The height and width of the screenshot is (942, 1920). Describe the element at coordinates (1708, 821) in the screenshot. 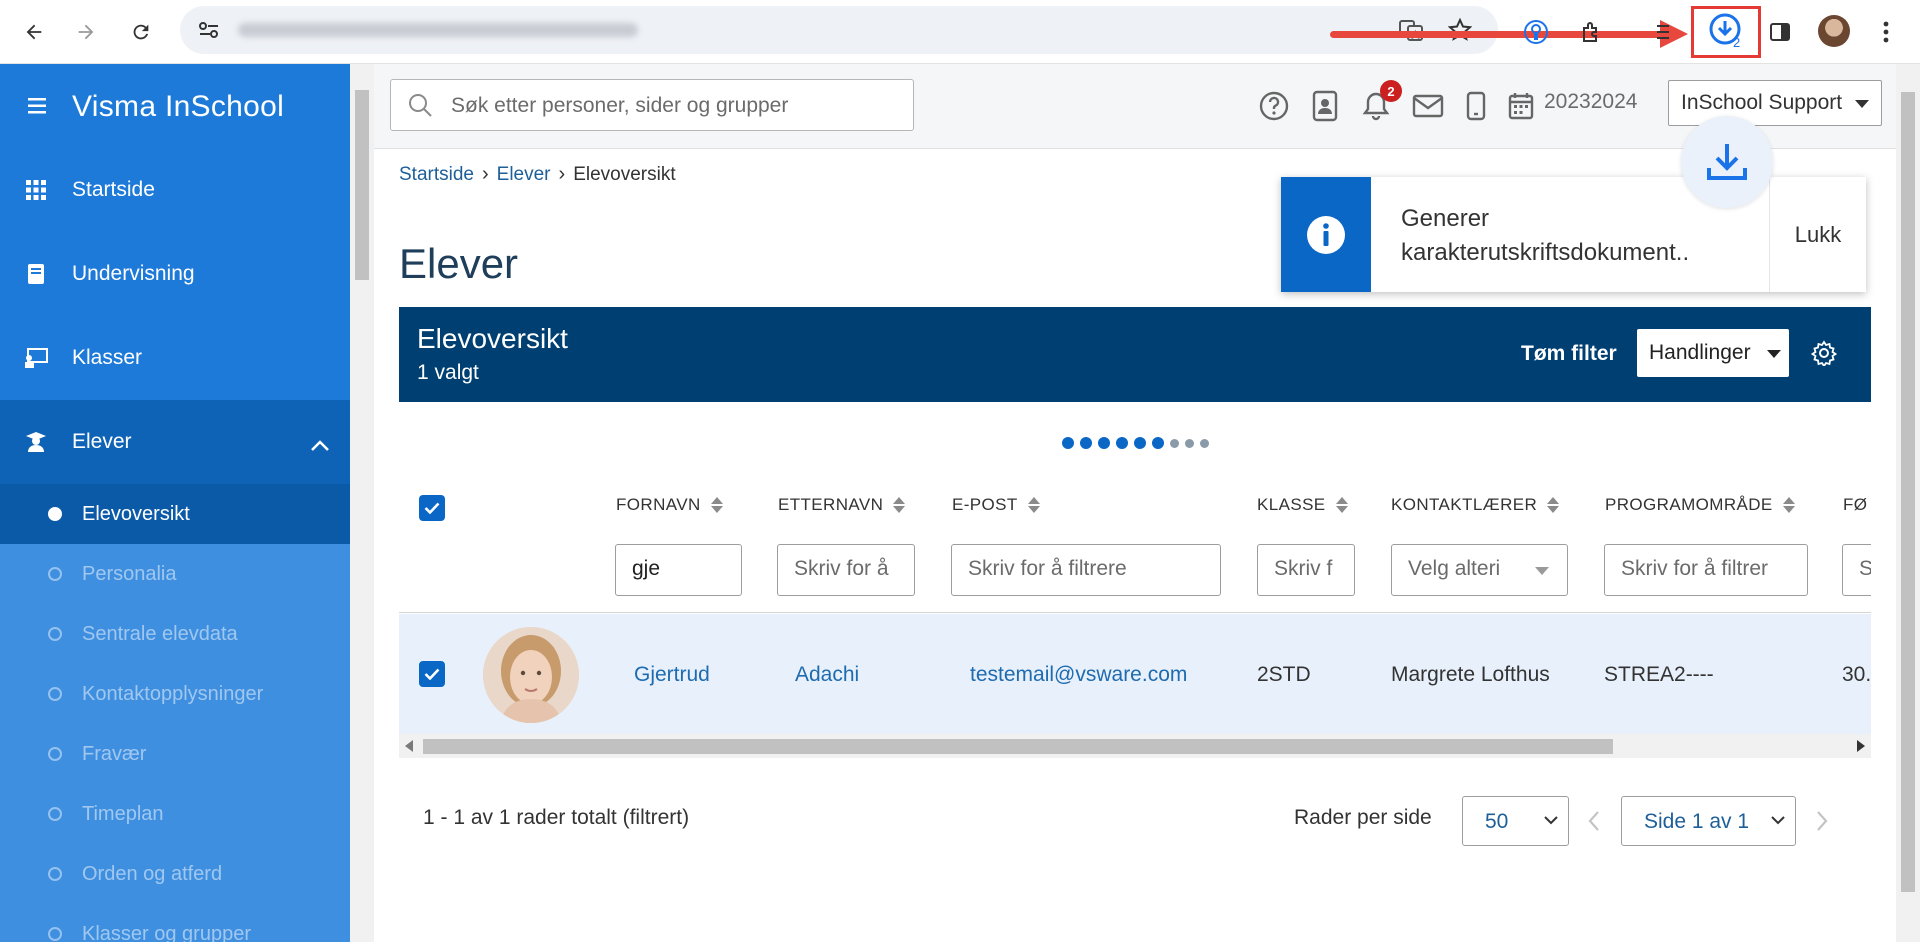

I see `page-select: Side 1 av 1` at that location.